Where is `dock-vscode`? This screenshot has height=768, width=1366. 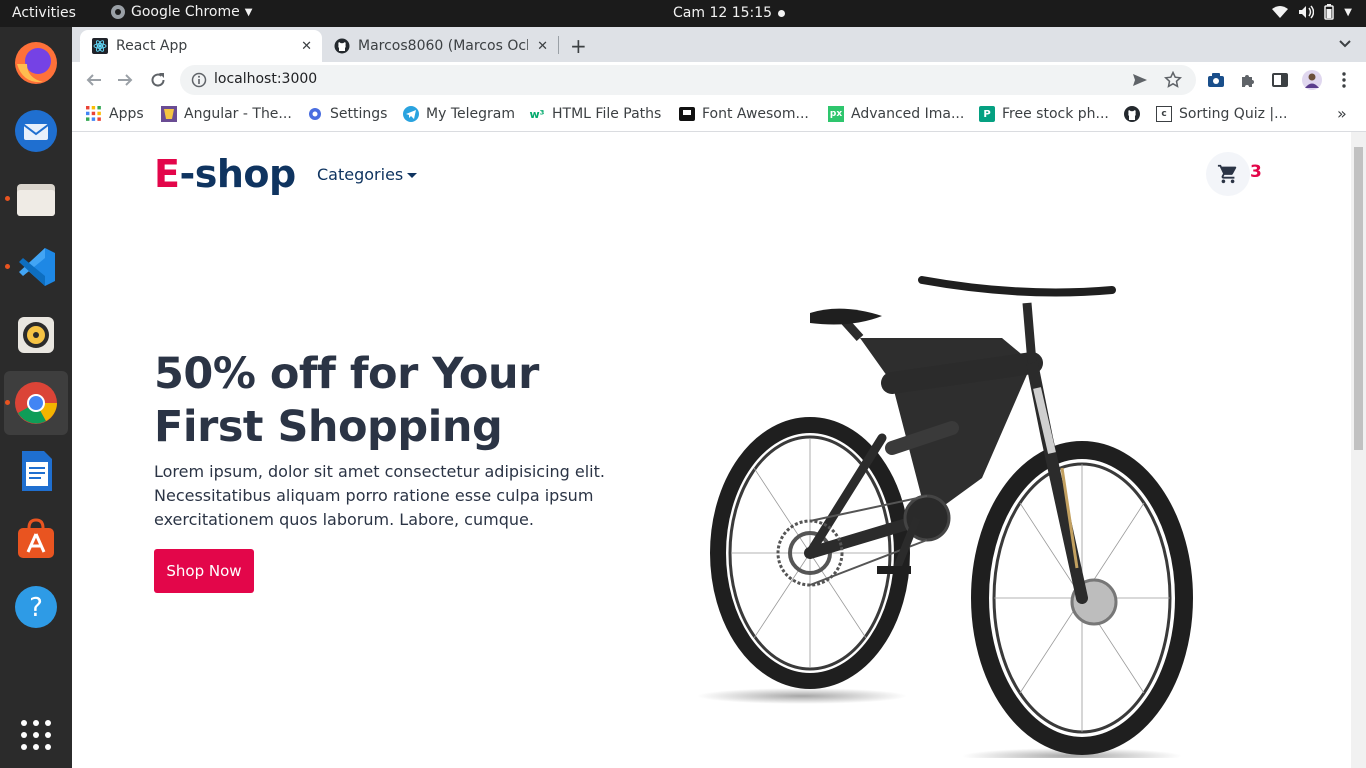 dock-vscode is located at coordinates (36, 267).